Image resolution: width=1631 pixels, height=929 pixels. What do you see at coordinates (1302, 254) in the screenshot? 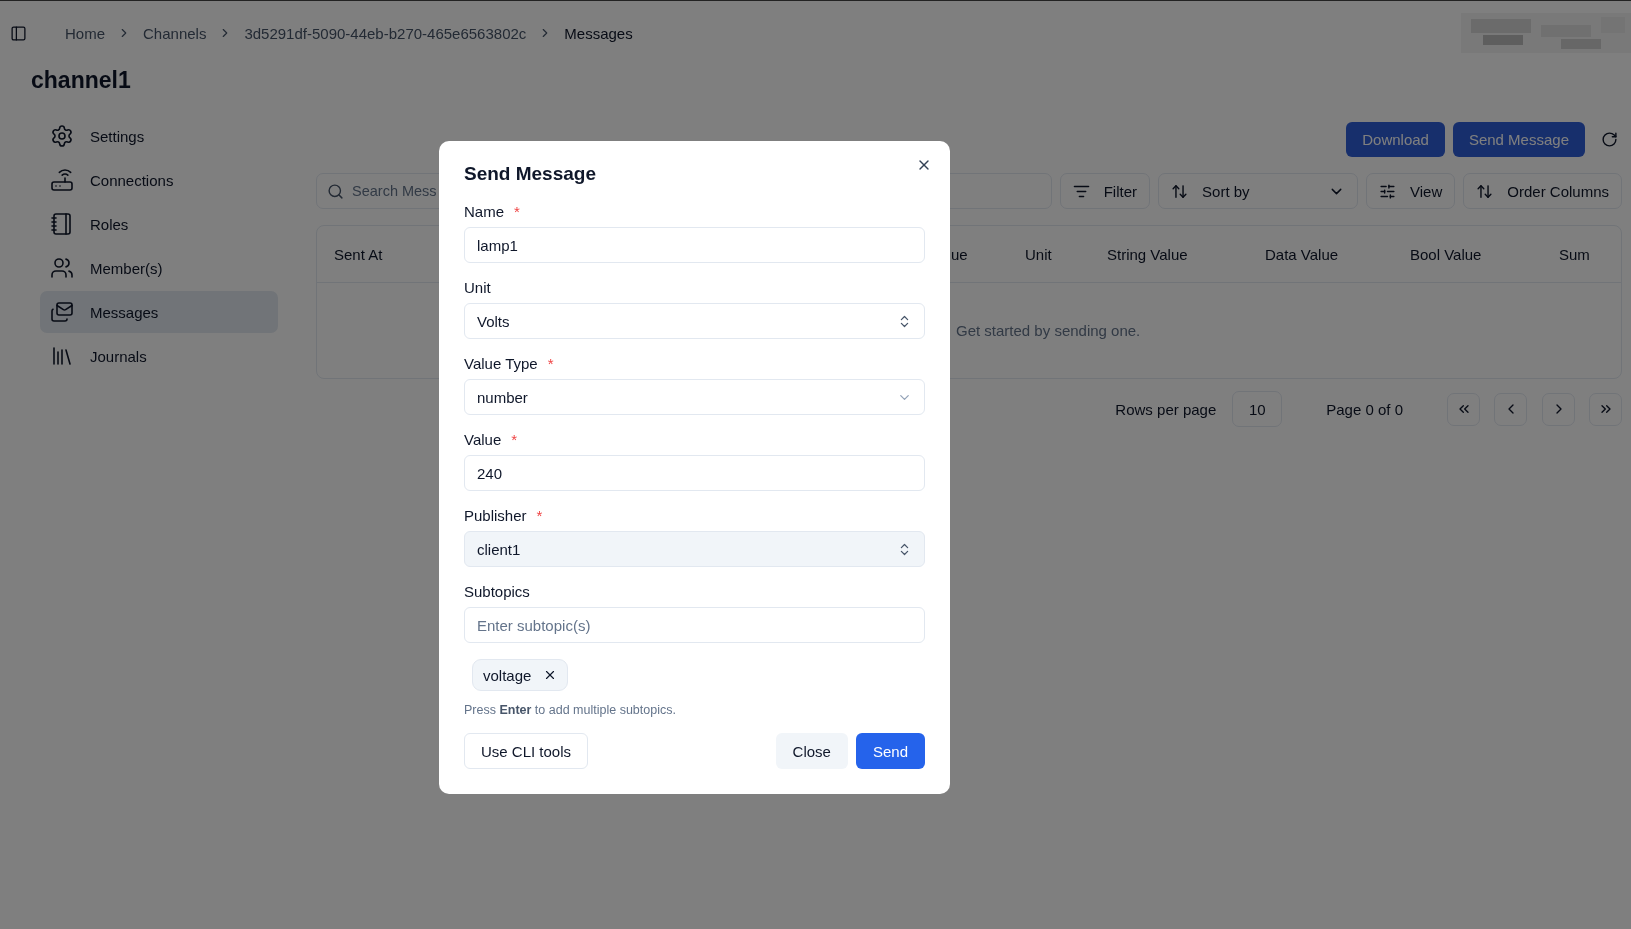
I see `column-header: Data Value` at bounding box center [1302, 254].